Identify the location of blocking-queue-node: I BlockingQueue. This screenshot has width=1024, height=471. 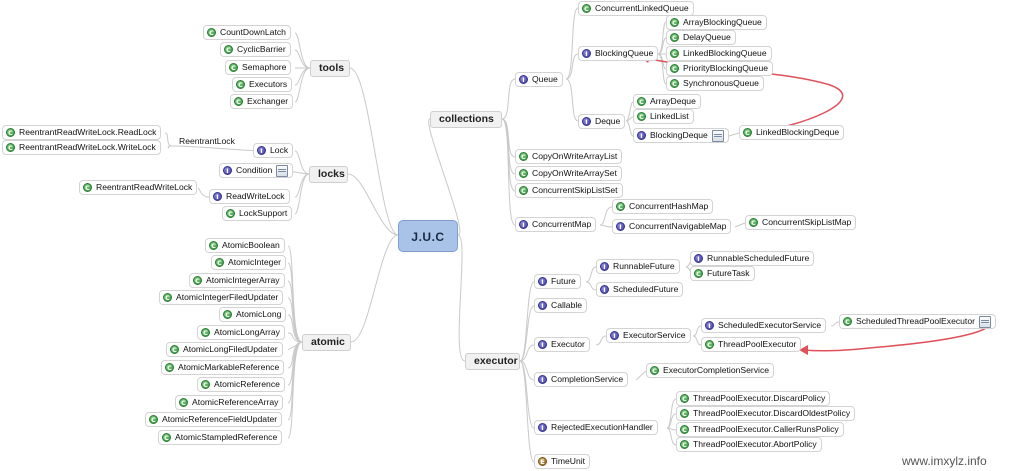
(618, 53).